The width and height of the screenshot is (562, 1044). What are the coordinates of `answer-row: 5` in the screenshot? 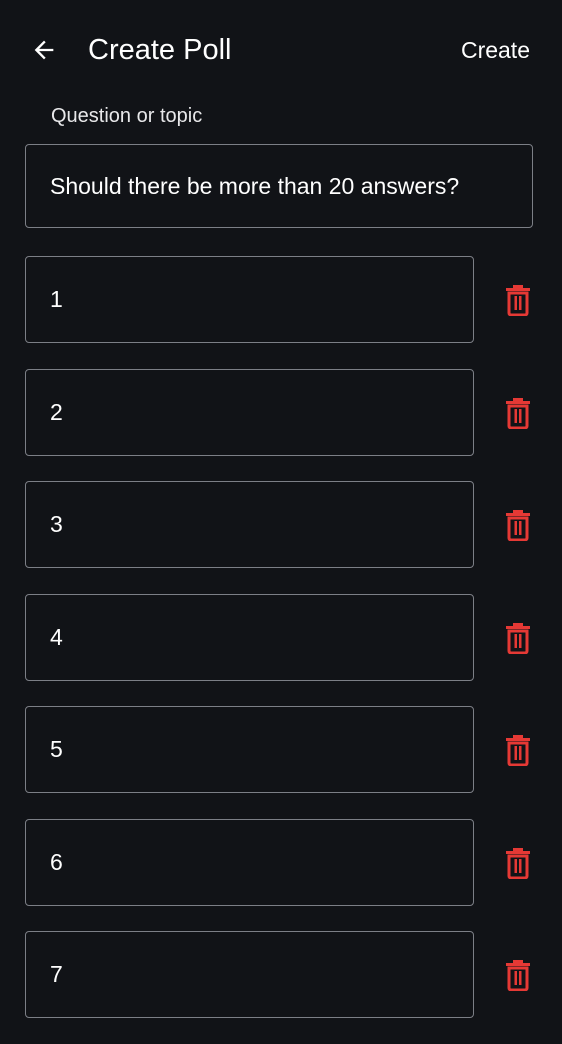 It's located at (281, 749).